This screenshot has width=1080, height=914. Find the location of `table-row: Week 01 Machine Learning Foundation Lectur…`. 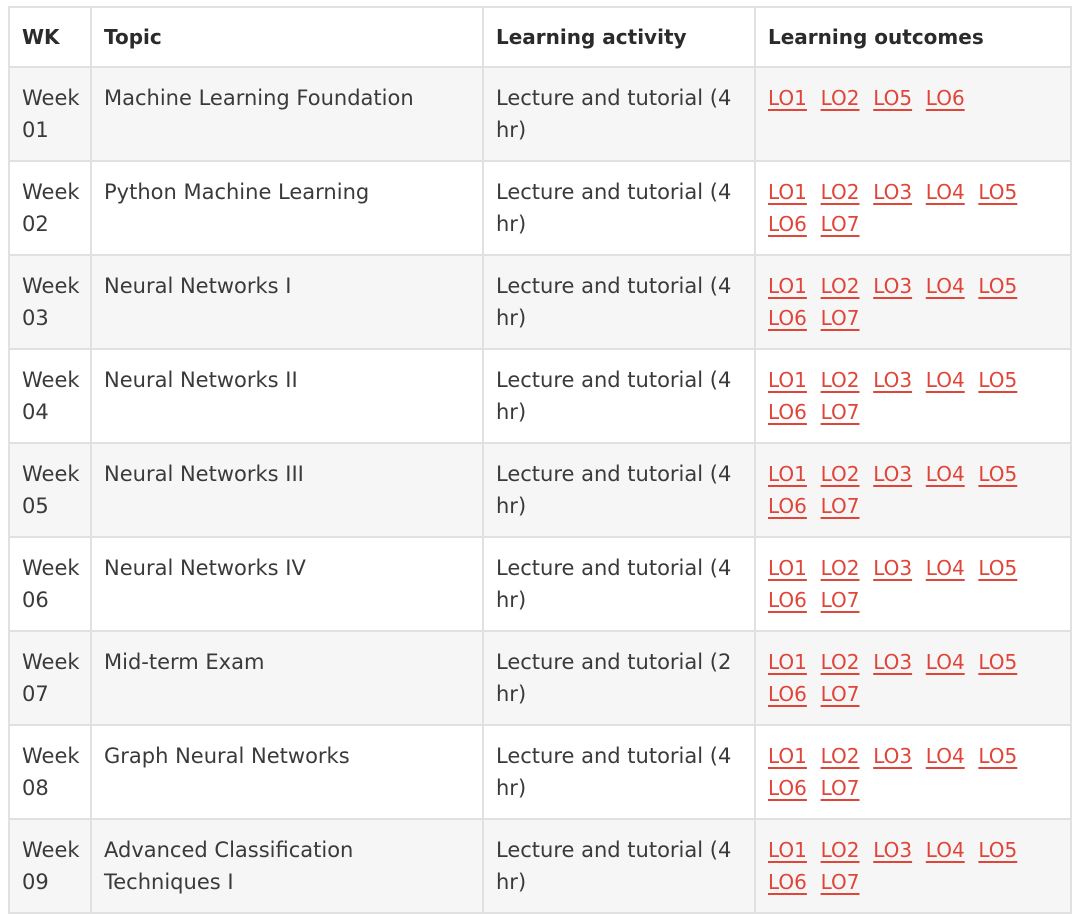

table-row: Week 01 Machine Learning Foundation Lectur… is located at coordinates (540, 114).